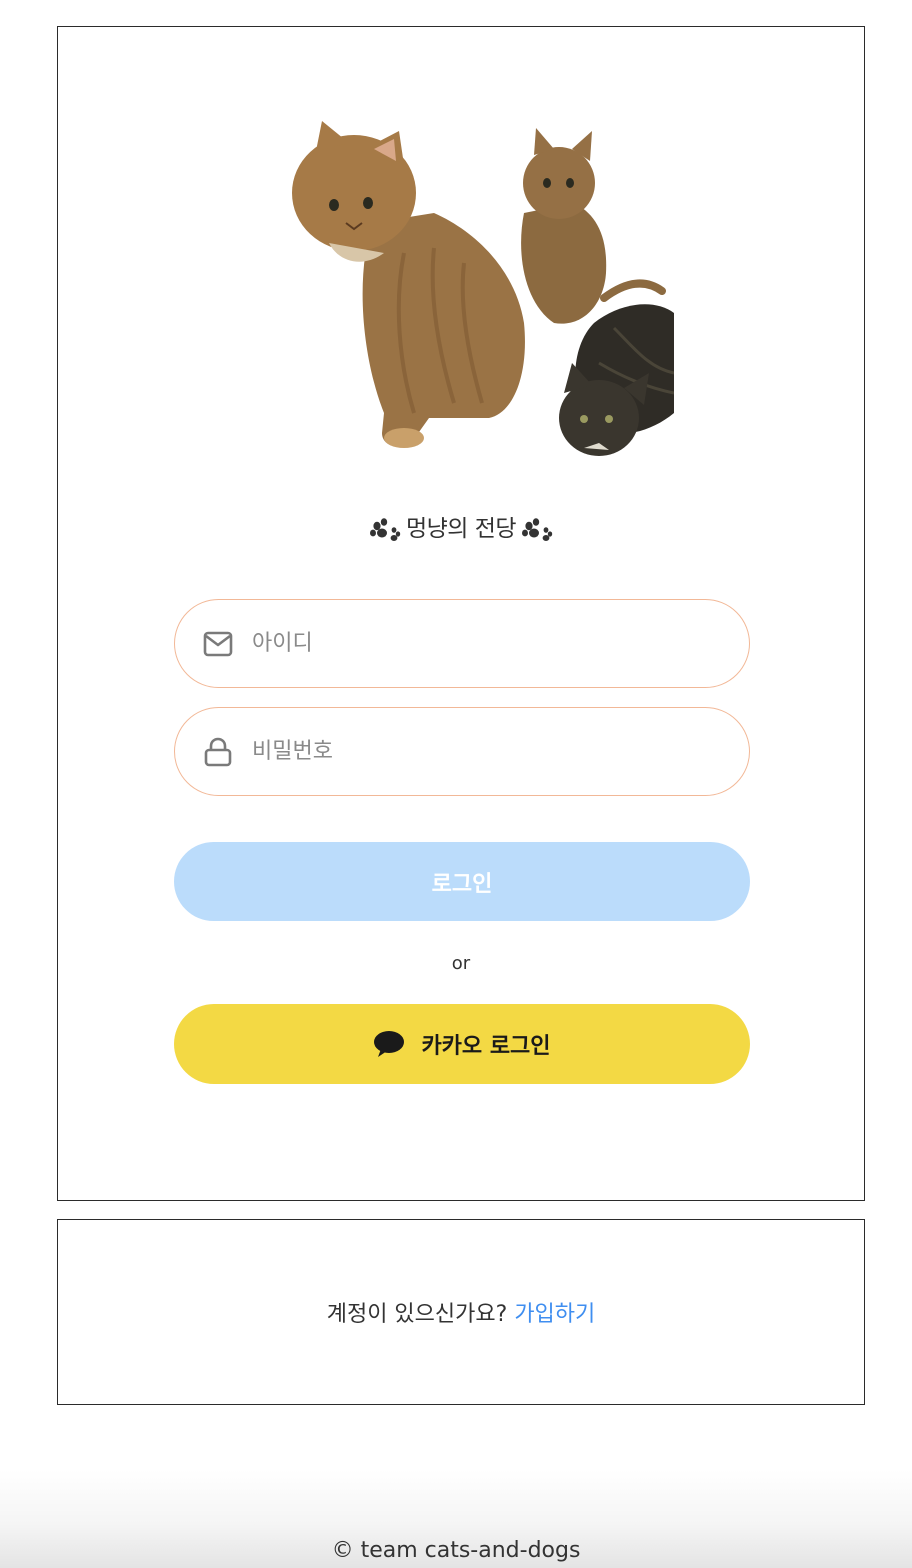 Image resolution: width=912 pixels, height=1568 pixels. I want to click on password-field, so click(462, 751).